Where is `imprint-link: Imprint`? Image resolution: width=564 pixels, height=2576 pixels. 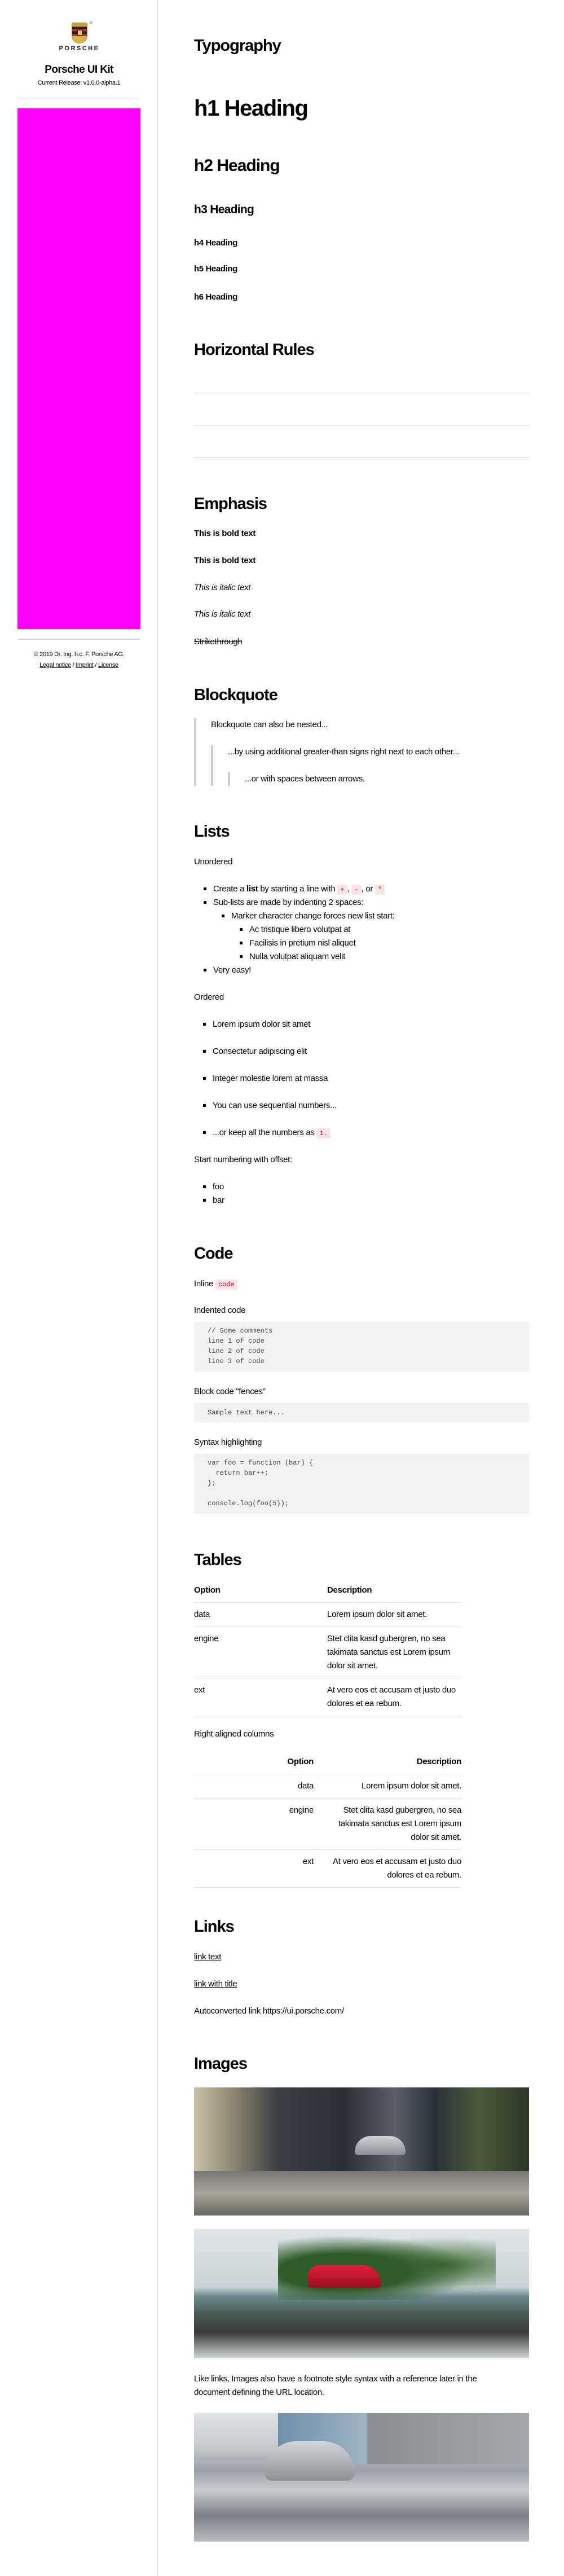
imprint-link: Imprint is located at coordinates (85, 665).